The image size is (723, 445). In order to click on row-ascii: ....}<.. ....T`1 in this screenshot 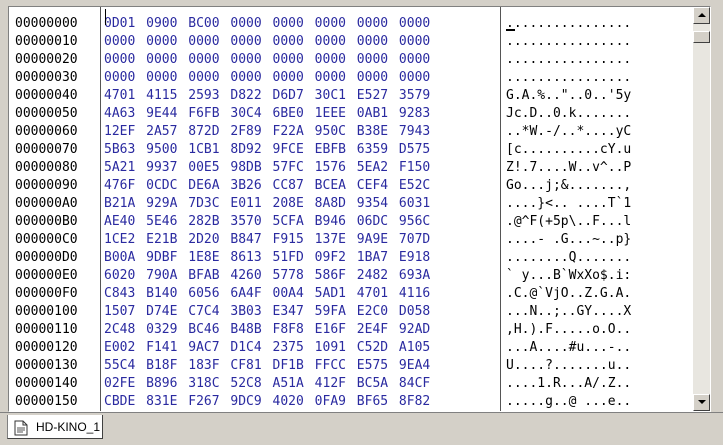, I will do `click(568, 204)`.